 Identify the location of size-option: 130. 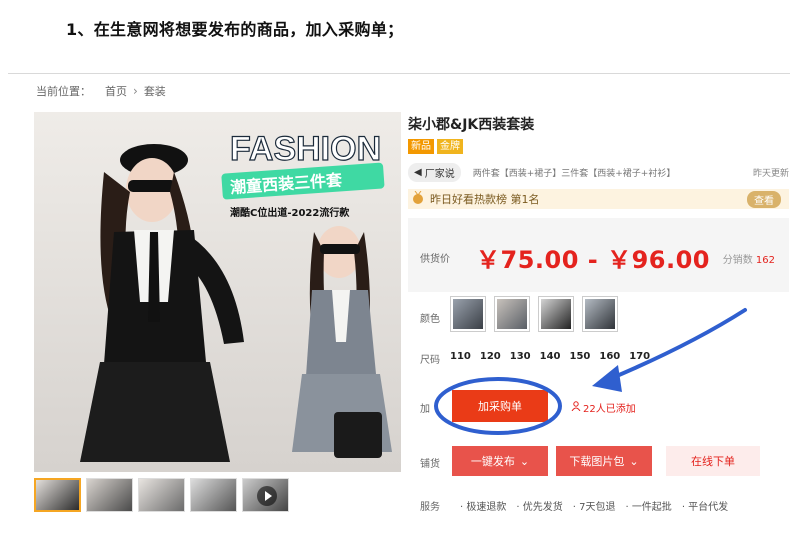
(520, 356).